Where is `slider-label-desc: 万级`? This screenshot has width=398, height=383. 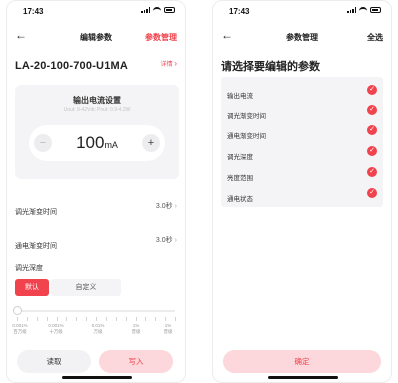
slider-label-desc: 万级 is located at coordinates (98, 331).